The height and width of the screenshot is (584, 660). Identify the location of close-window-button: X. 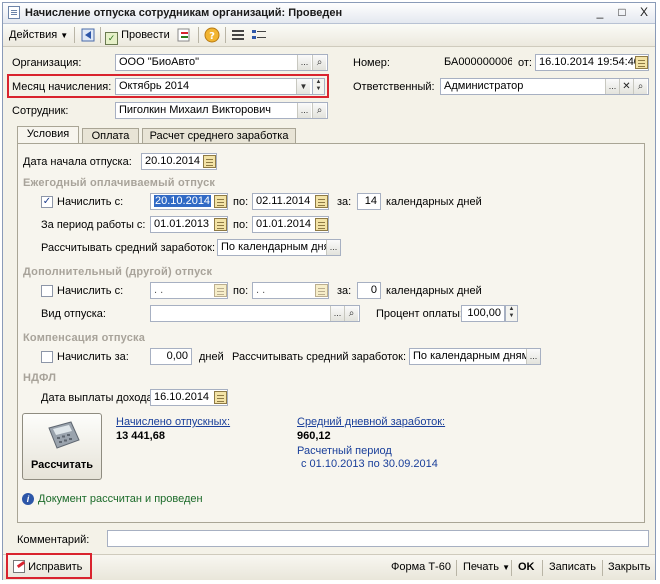
(644, 12).